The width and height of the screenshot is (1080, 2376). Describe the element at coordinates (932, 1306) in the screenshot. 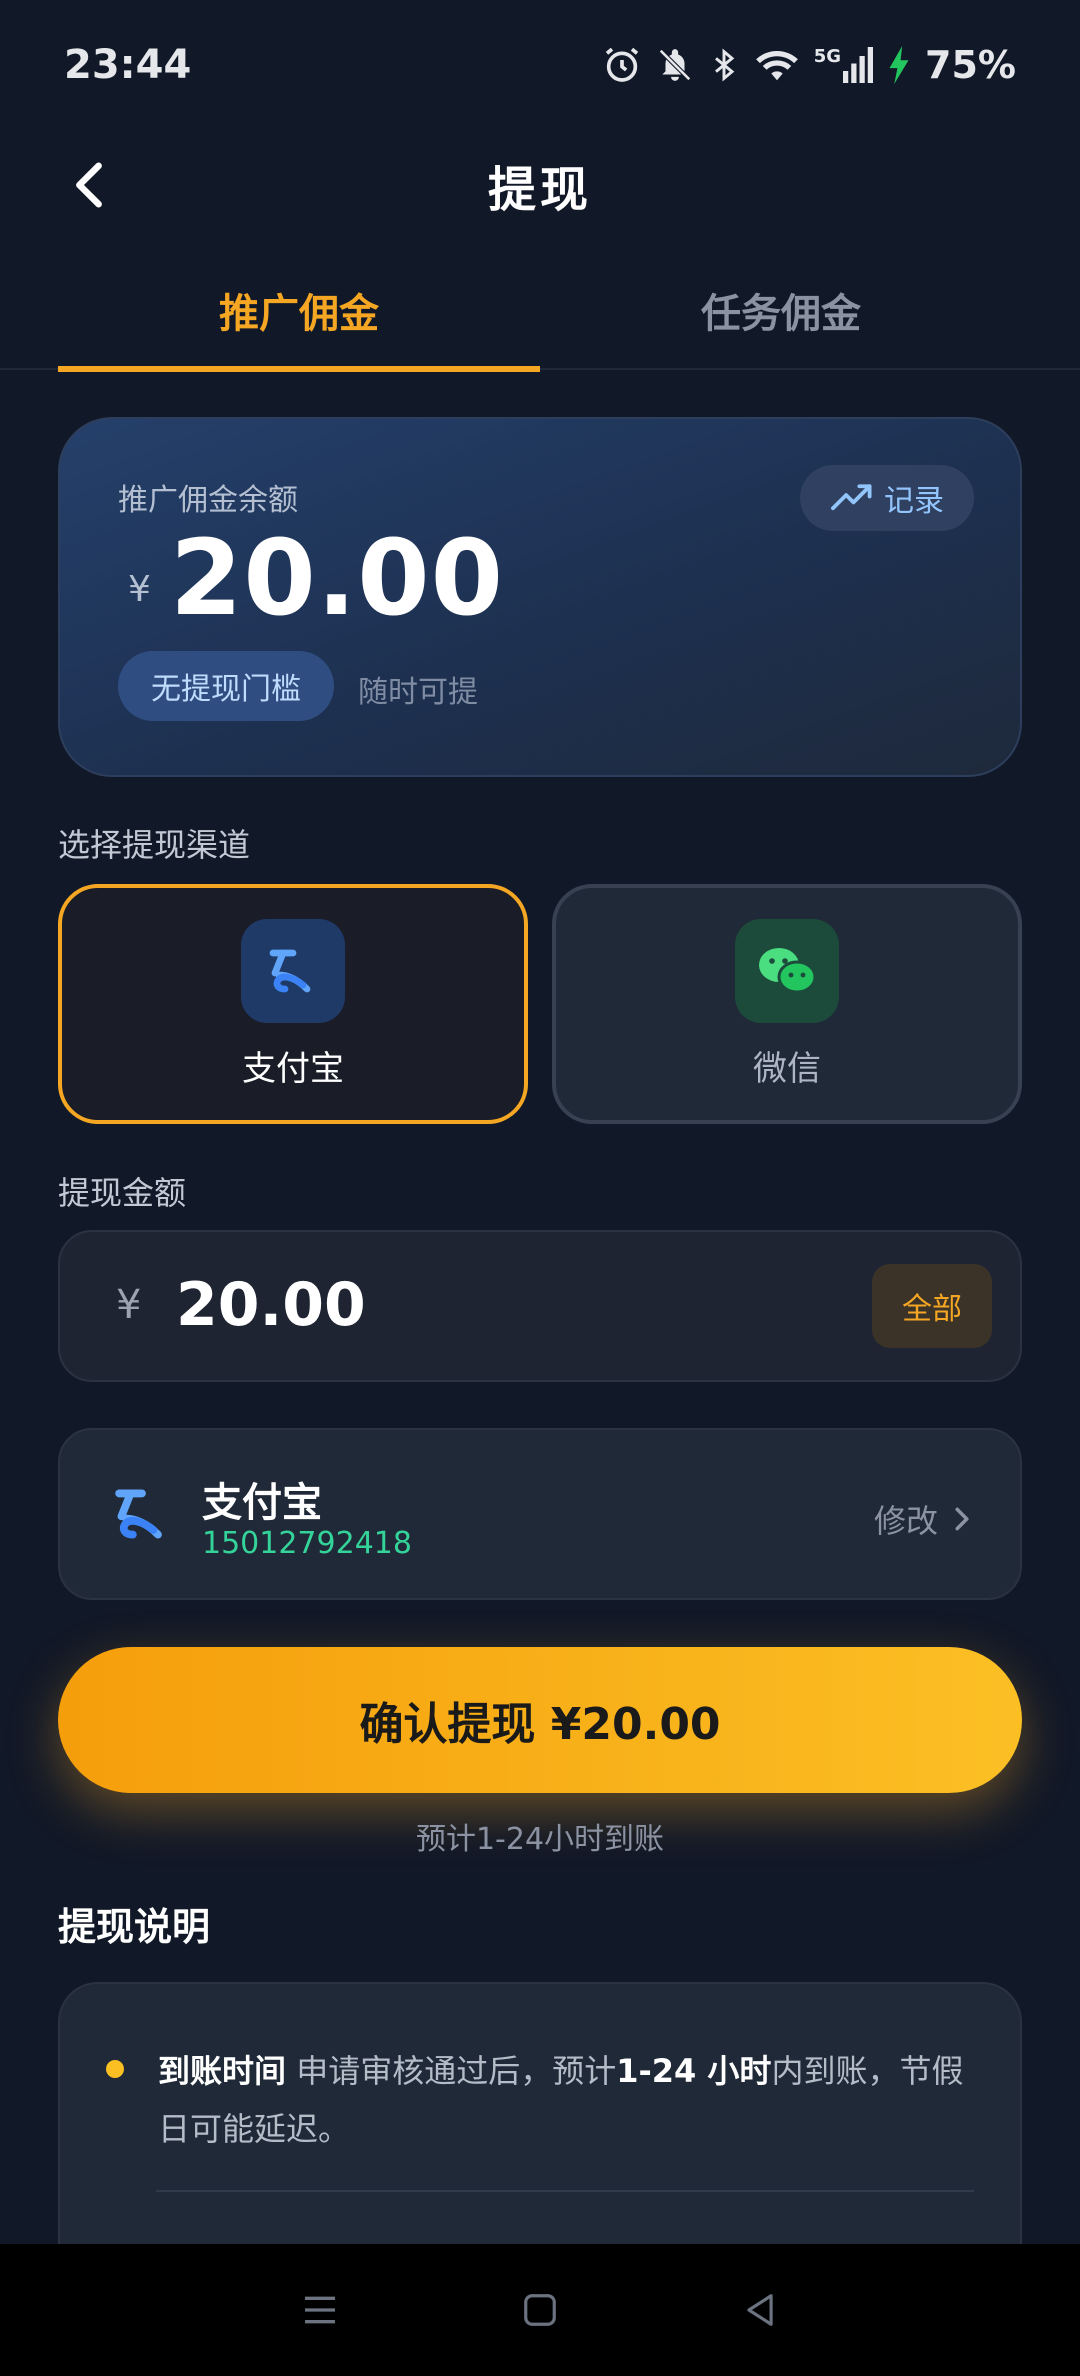

I see `withdraw-all-button: 全部` at that location.